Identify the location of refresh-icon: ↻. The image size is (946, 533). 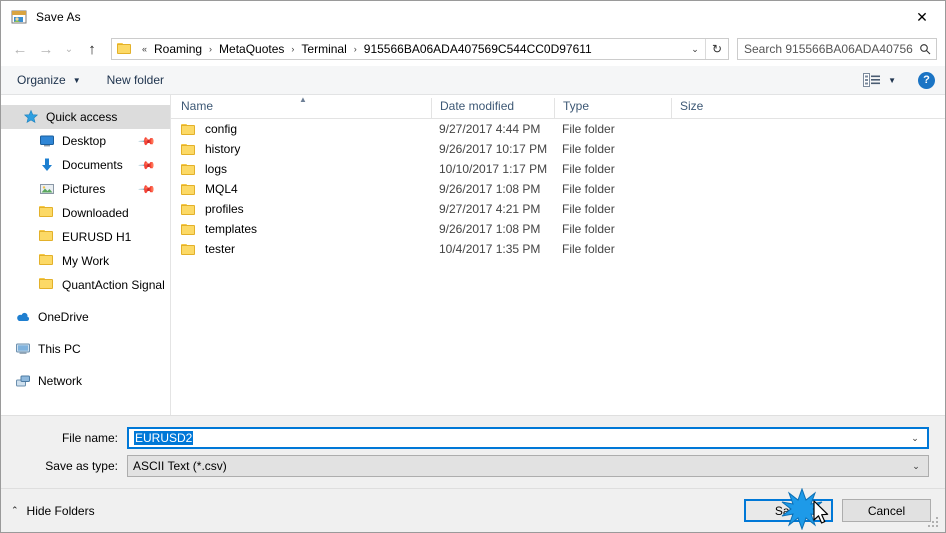
(716, 49).